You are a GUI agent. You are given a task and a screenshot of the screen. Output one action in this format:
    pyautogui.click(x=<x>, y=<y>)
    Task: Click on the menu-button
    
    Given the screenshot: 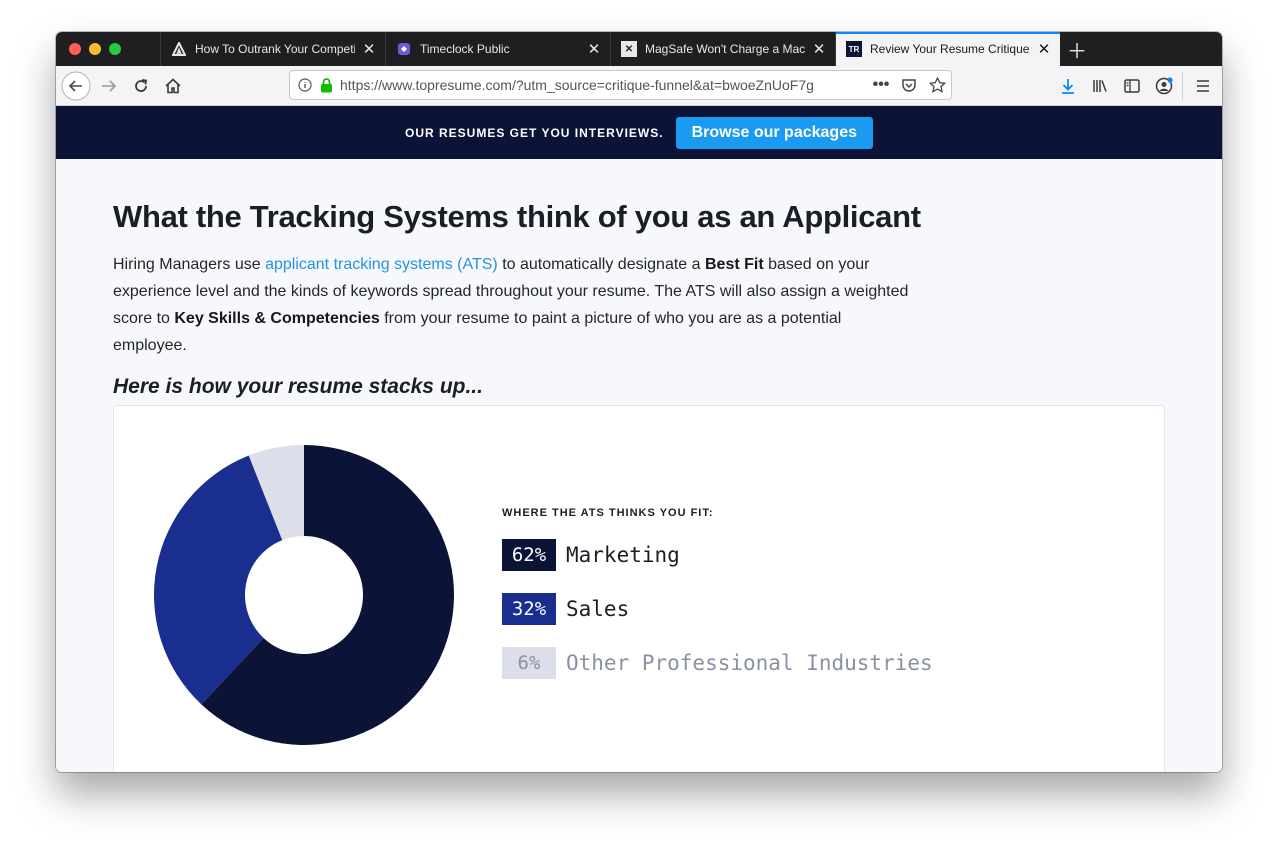 What is the action you would take?
    pyautogui.click(x=1203, y=86)
    